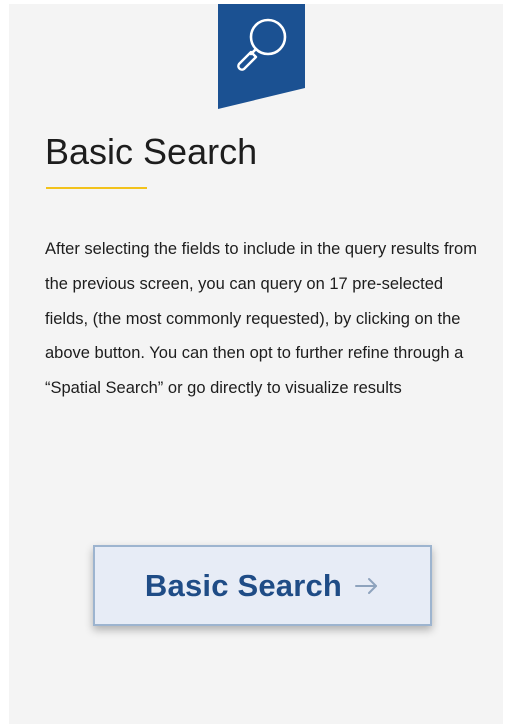 The image size is (512, 728). What do you see at coordinates (366, 585) in the screenshot?
I see `arrow-right-icon` at bounding box center [366, 585].